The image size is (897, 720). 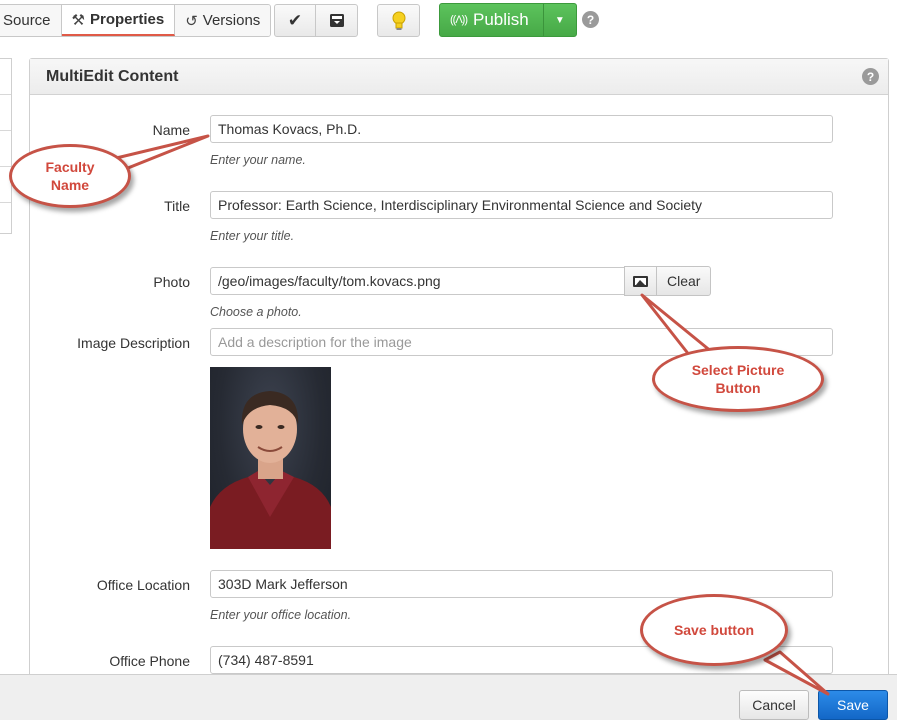 I want to click on save-button-callout-text: Save button, so click(x=714, y=630).